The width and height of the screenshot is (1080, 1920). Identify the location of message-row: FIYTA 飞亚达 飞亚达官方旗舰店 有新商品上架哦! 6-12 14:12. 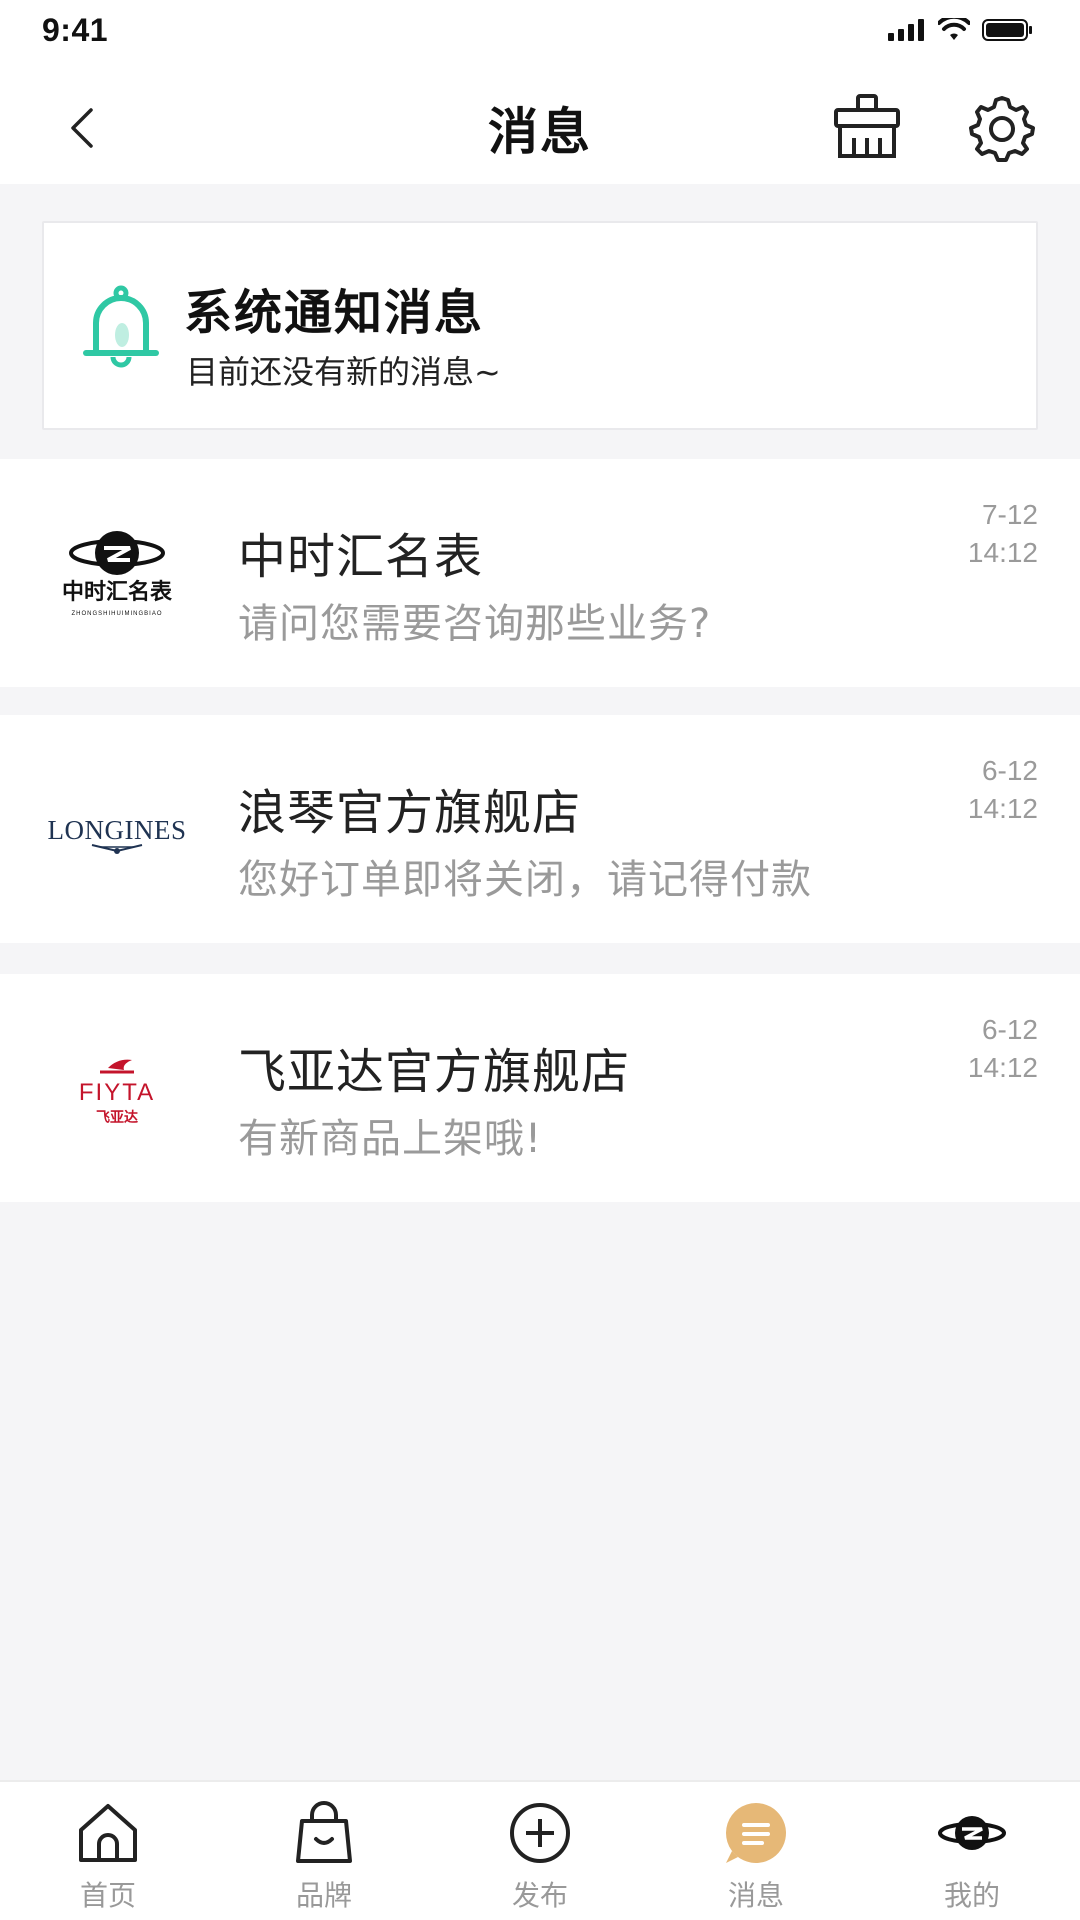
(540, 1088).